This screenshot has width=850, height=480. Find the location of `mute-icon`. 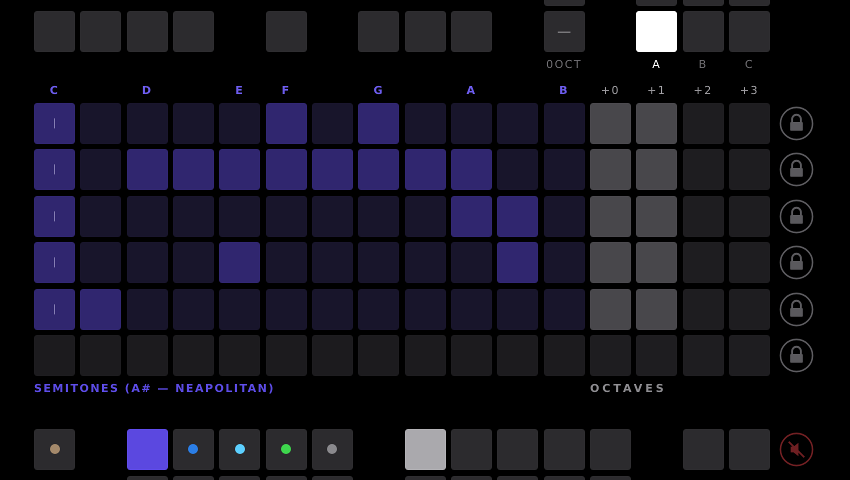

mute-icon is located at coordinates (796, 449).